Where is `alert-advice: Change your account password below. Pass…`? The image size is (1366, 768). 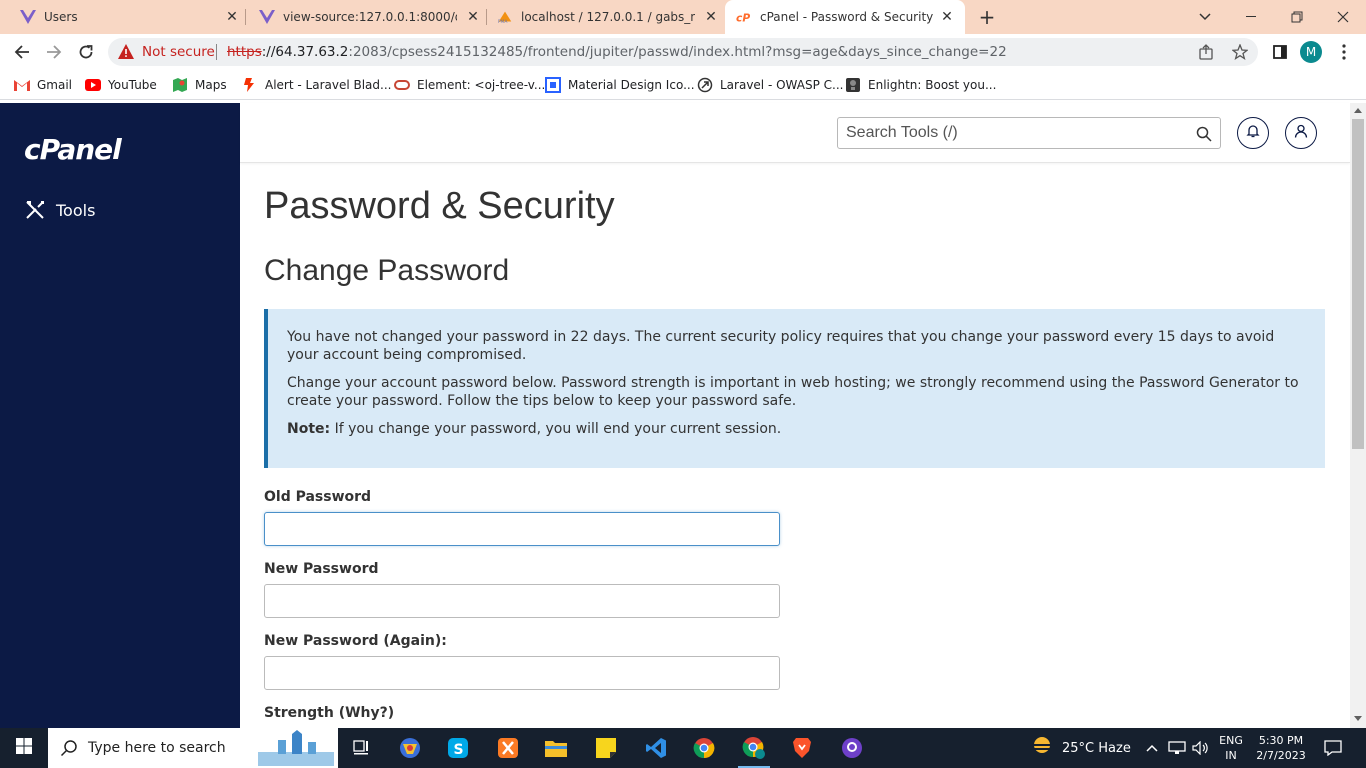 alert-advice: Change your account password below. Pass… is located at coordinates (793, 392).